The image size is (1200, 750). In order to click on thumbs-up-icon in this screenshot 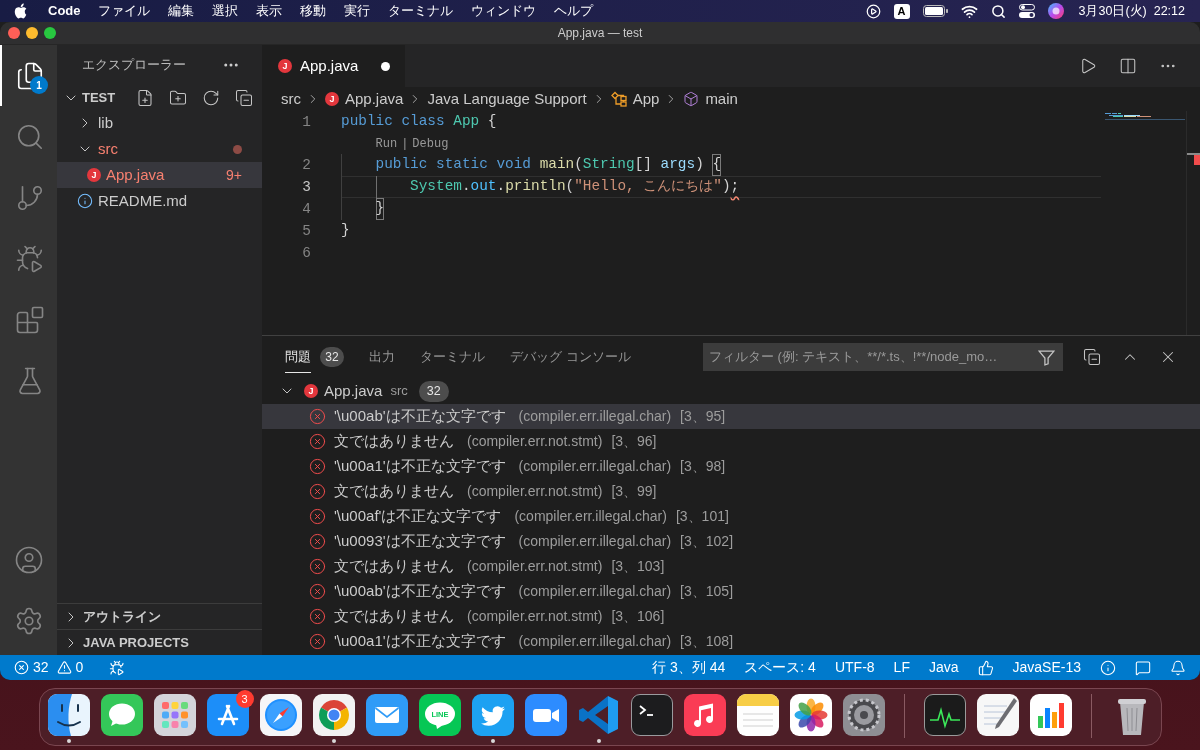, I will do `click(985, 667)`.